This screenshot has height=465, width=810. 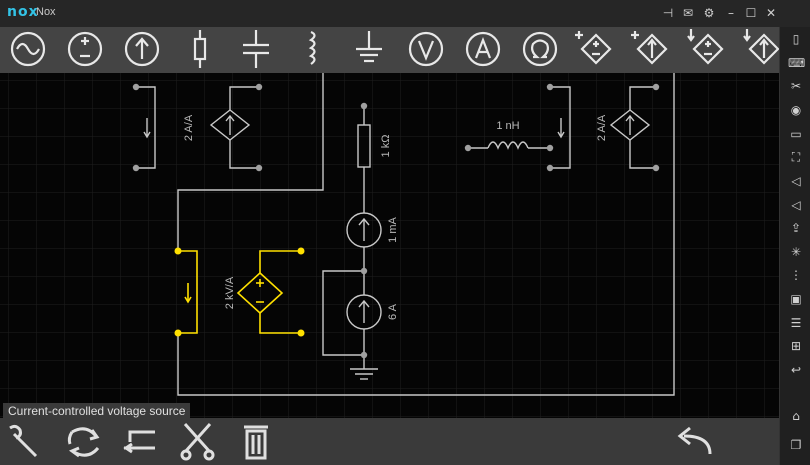 What do you see at coordinates (796, 275) in the screenshot?
I see `macro-icon: ⋮` at bounding box center [796, 275].